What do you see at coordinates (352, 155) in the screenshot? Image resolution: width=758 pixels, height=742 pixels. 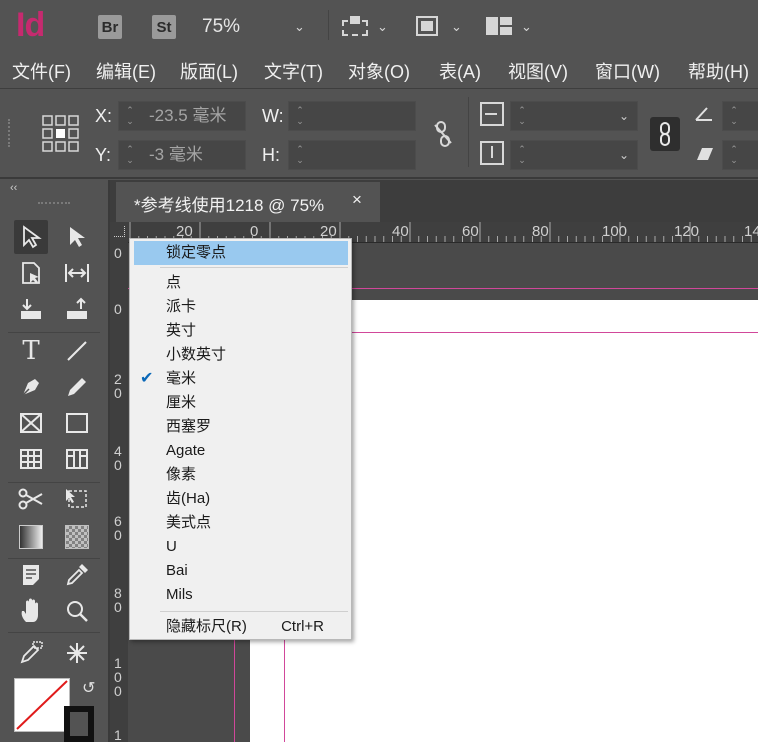 I see `h-field: ⌃ ⌄` at bounding box center [352, 155].